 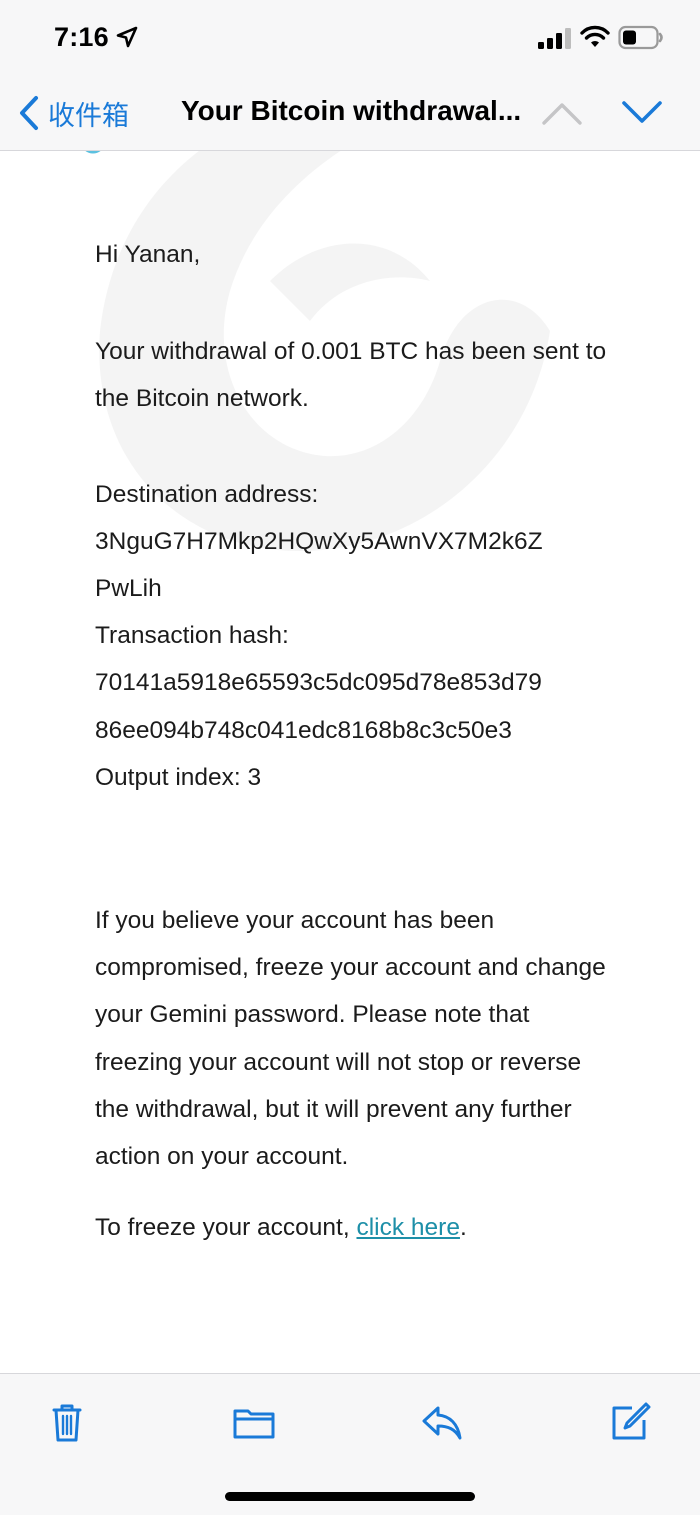 What do you see at coordinates (67, 1422) in the screenshot?
I see `trash-icon` at bounding box center [67, 1422].